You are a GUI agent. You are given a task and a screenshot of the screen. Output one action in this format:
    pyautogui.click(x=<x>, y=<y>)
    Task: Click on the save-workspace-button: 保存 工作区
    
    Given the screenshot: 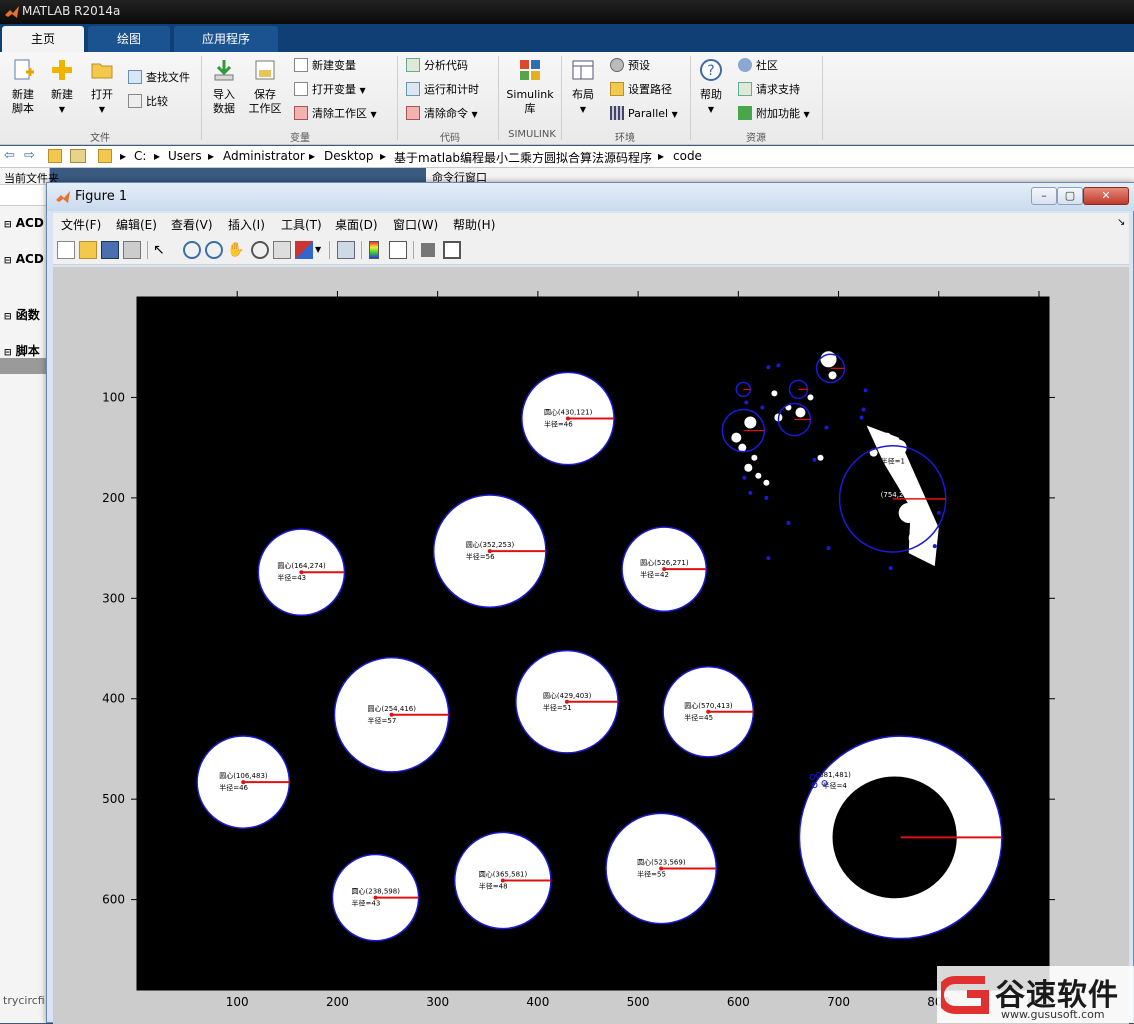 What is the action you would take?
    pyautogui.click(x=265, y=87)
    